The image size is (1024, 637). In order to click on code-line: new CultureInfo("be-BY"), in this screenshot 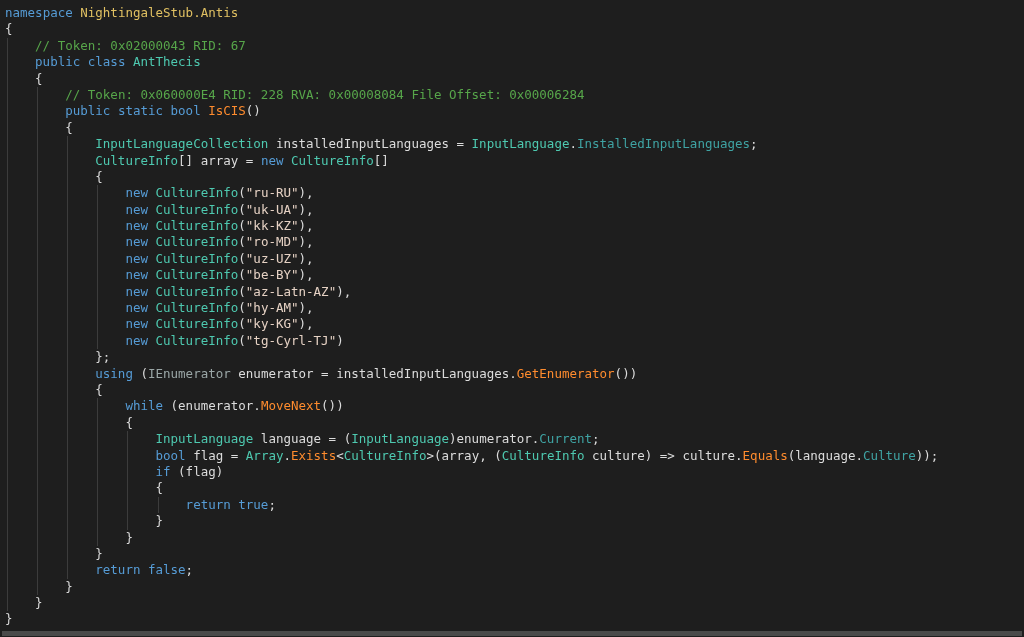, I will do `click(219, 275)`.